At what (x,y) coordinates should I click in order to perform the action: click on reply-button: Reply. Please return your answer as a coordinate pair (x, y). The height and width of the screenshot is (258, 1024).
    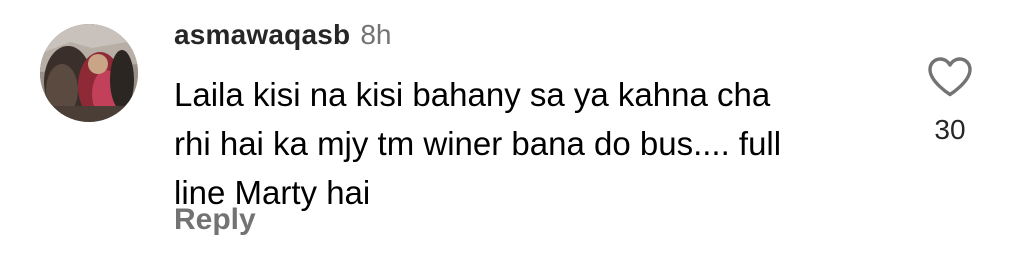
    Looking at the image, I should click on (215, 220).